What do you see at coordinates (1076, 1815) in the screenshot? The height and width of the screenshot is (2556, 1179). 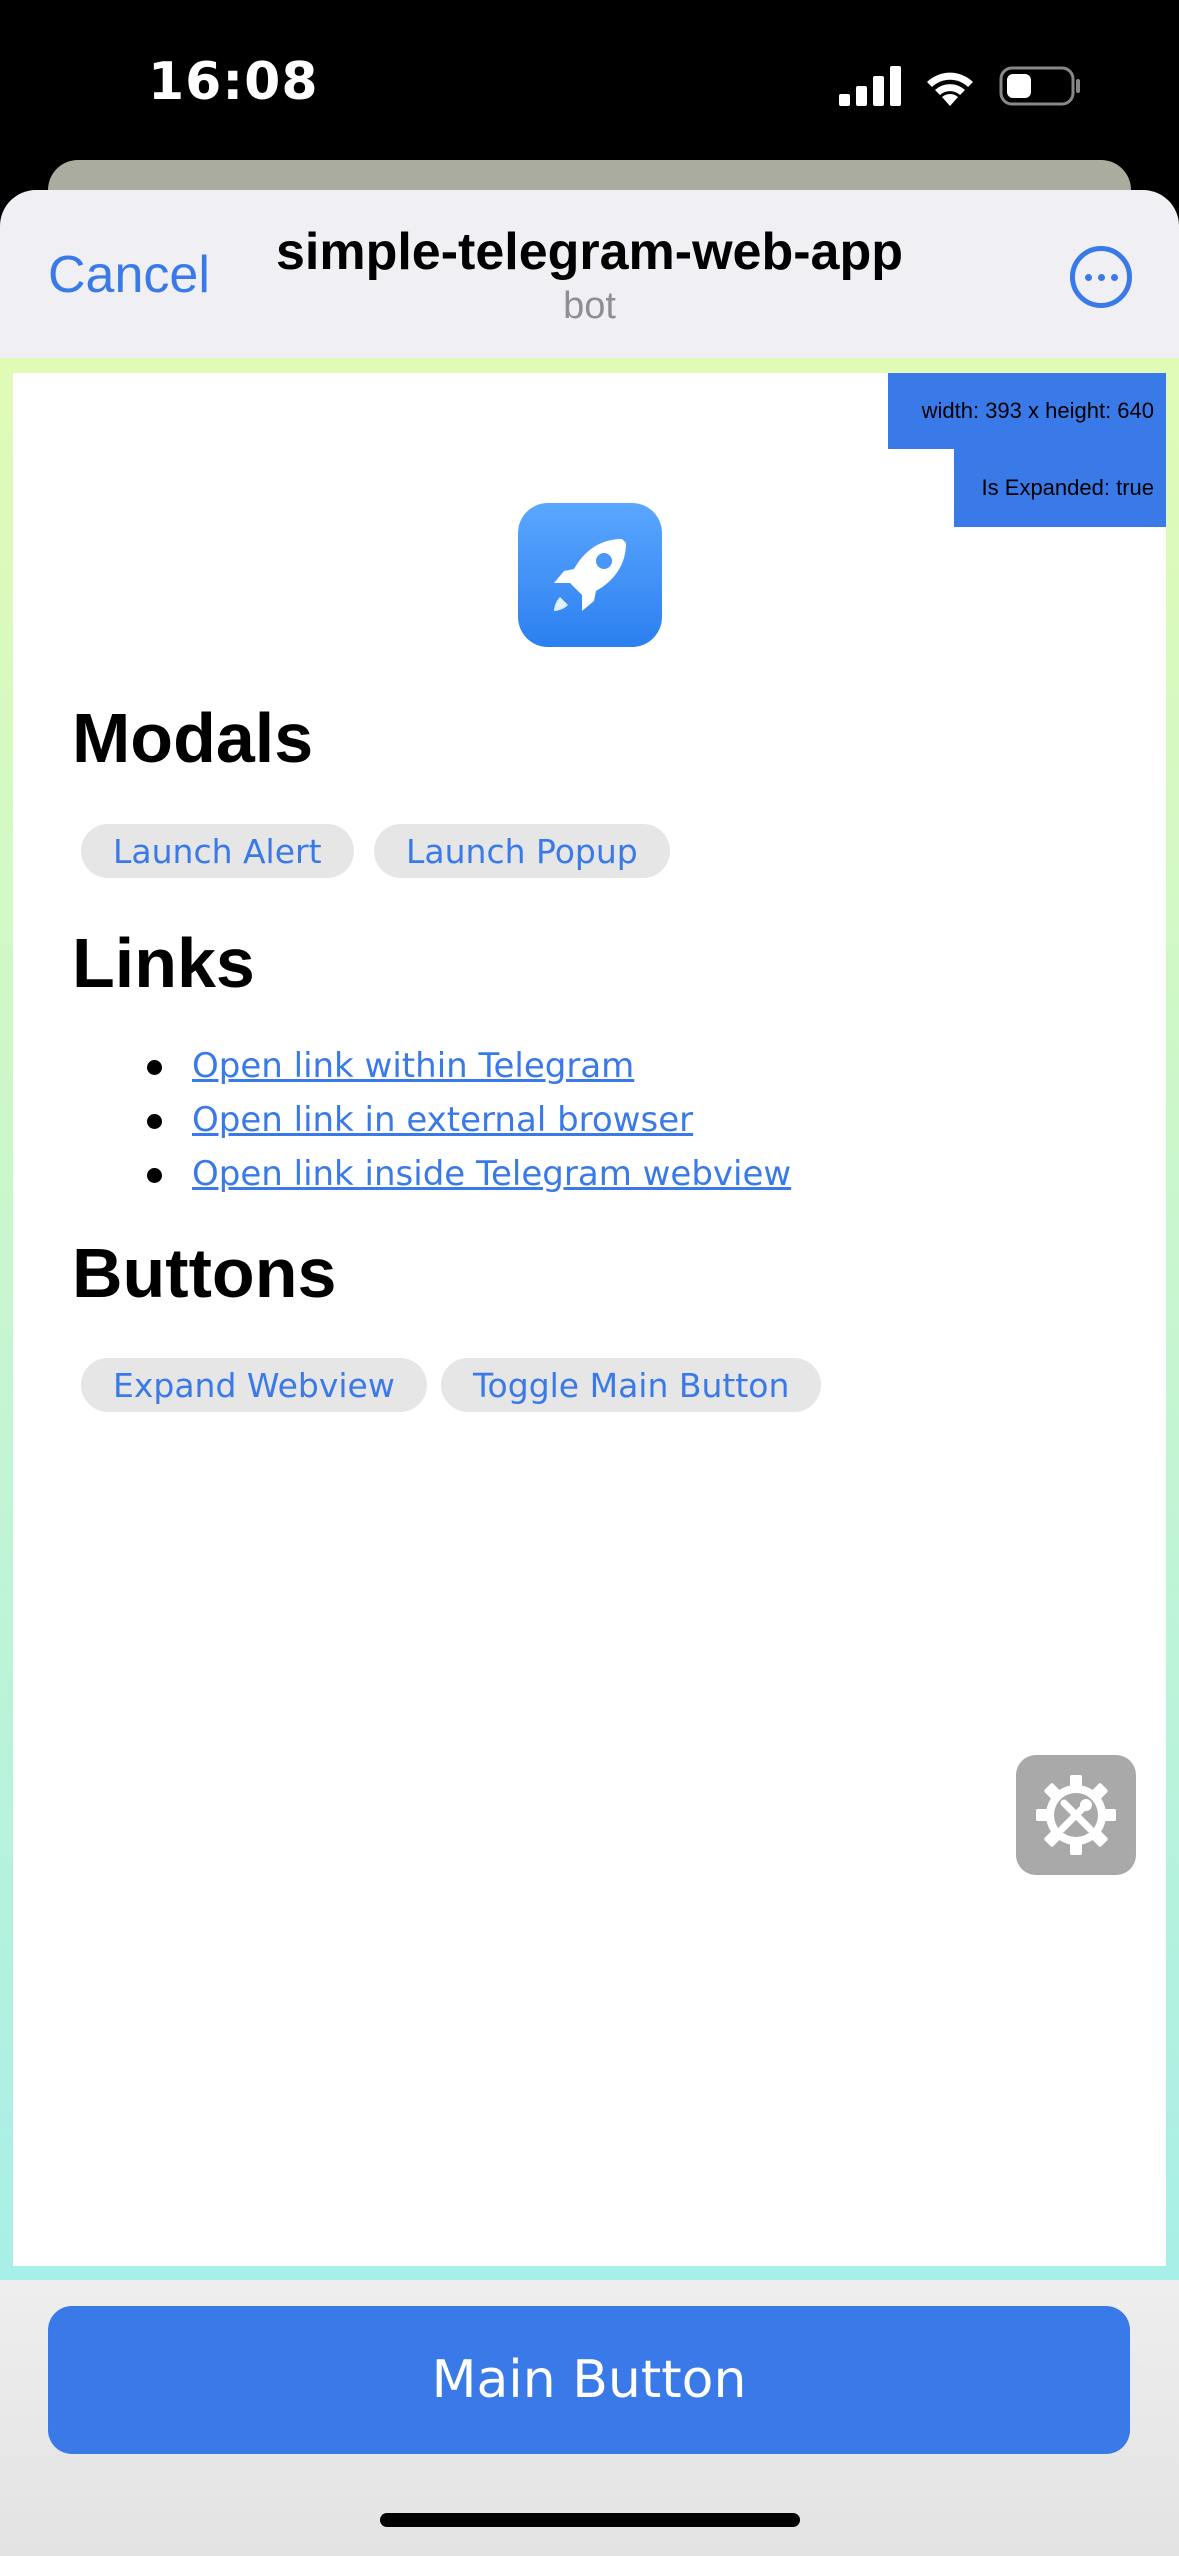 I see `settings-tools-icon` at bounding box center [1076, 1815].